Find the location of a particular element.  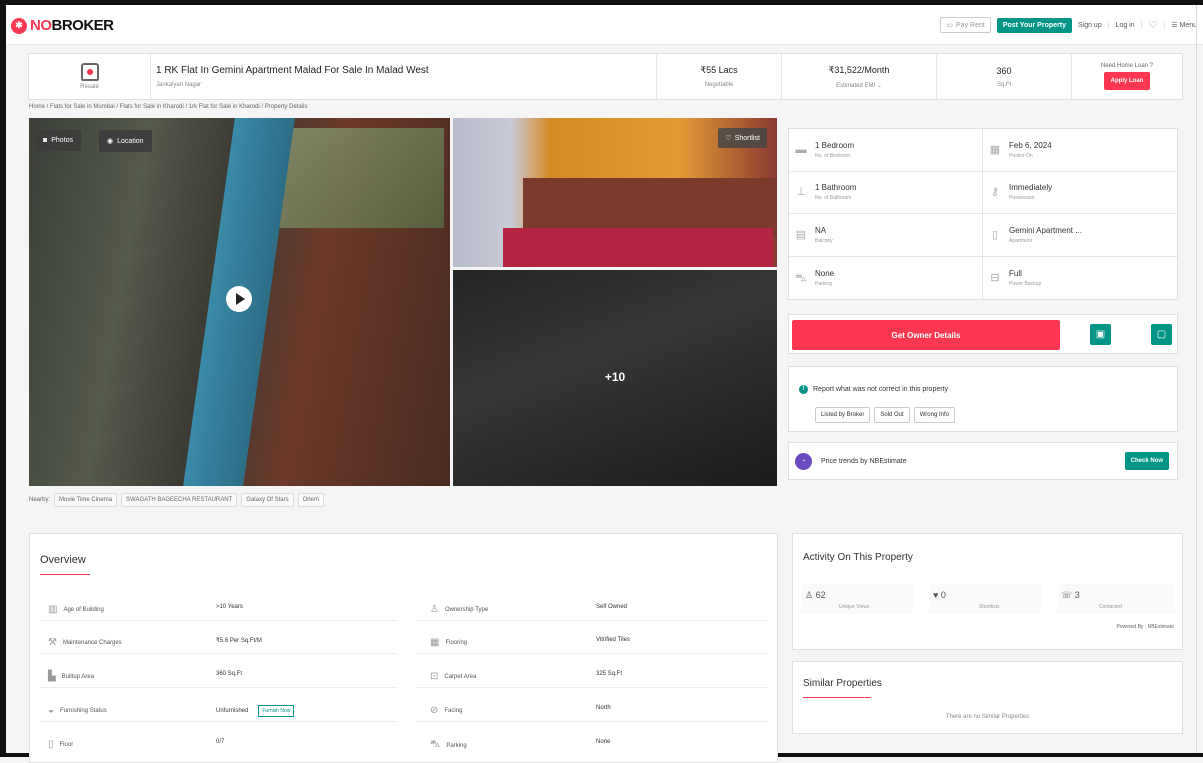

balcony-icon: ▤ is located at coordinates (801, 234).